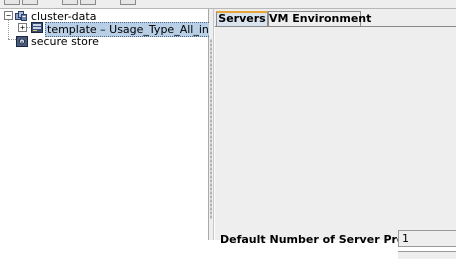 This screenshot has width=456, height=259. I want to click on server-template-icon, so click(37, 27).